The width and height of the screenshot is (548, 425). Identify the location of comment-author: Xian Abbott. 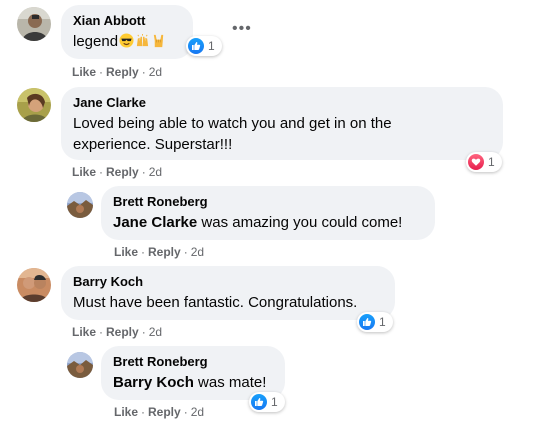
(127, 21).